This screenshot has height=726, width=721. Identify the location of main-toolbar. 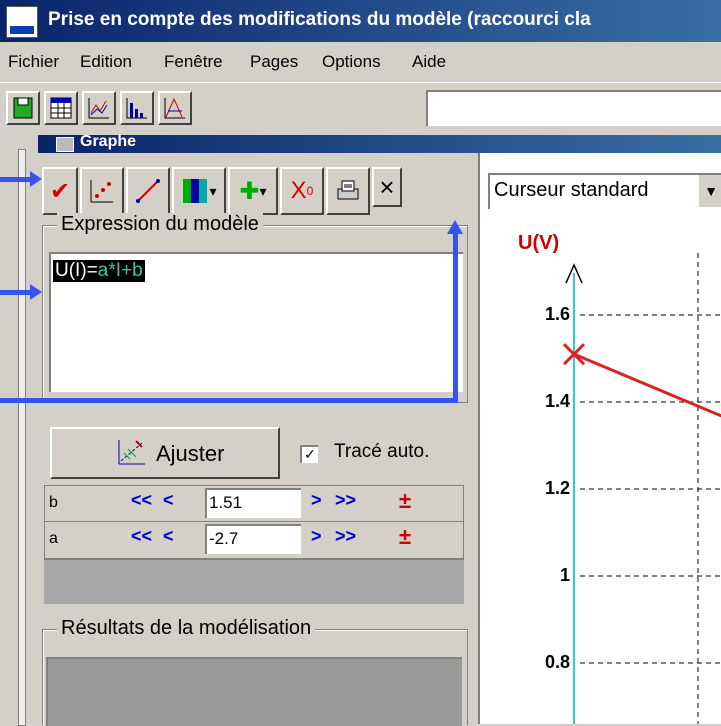
(360, 109).